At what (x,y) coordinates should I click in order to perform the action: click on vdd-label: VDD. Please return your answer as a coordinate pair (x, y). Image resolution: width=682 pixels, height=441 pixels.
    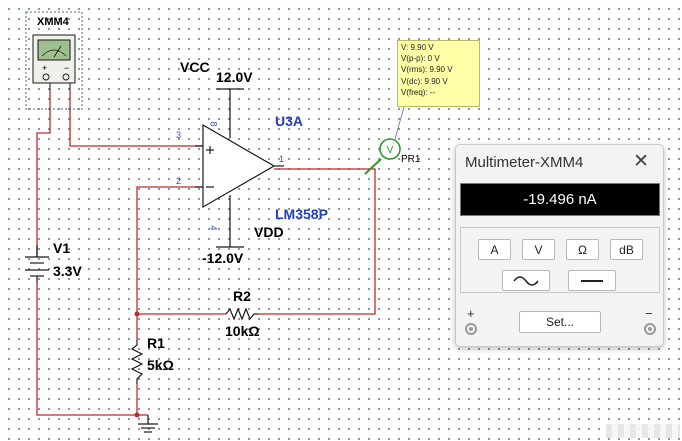
    Looking at the image, I should click on (269, 232).